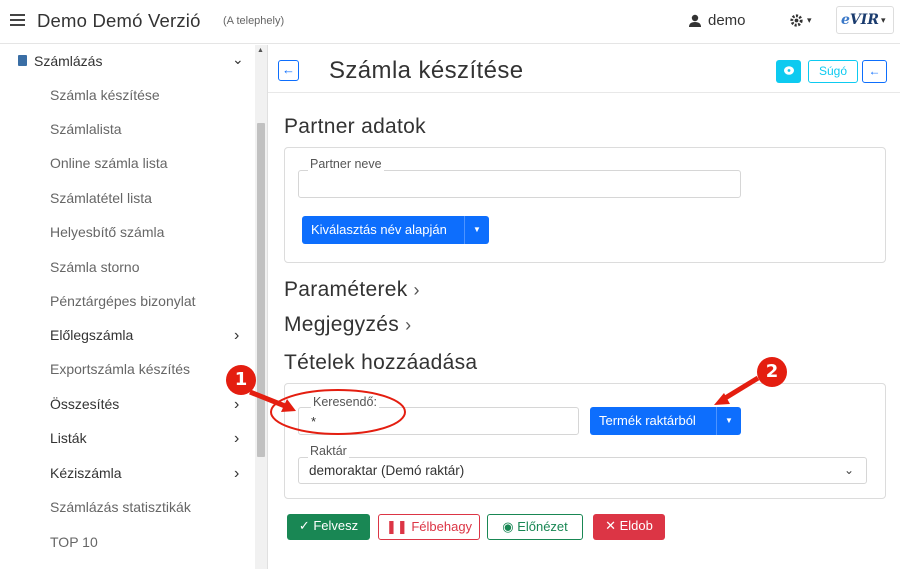  Describe the element at coordinates (152, 480) in the screenshot. I see `sidebar-item: Kéziszámla ›` at that location.